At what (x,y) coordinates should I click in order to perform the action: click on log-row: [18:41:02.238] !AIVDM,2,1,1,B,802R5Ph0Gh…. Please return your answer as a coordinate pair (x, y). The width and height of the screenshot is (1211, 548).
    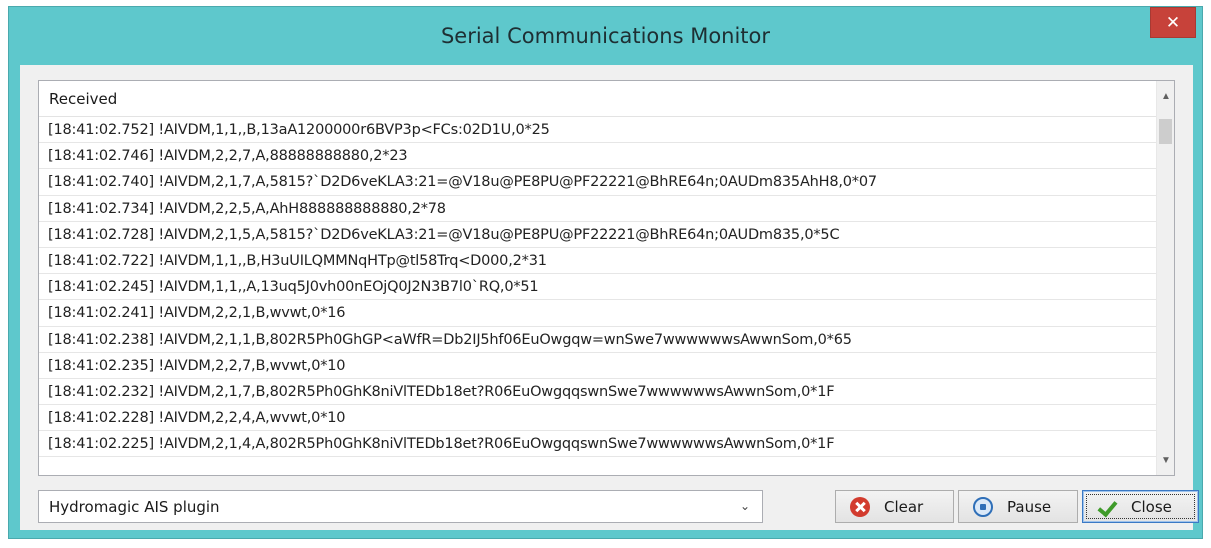
    Looking at the image, I should click on (598, 340).